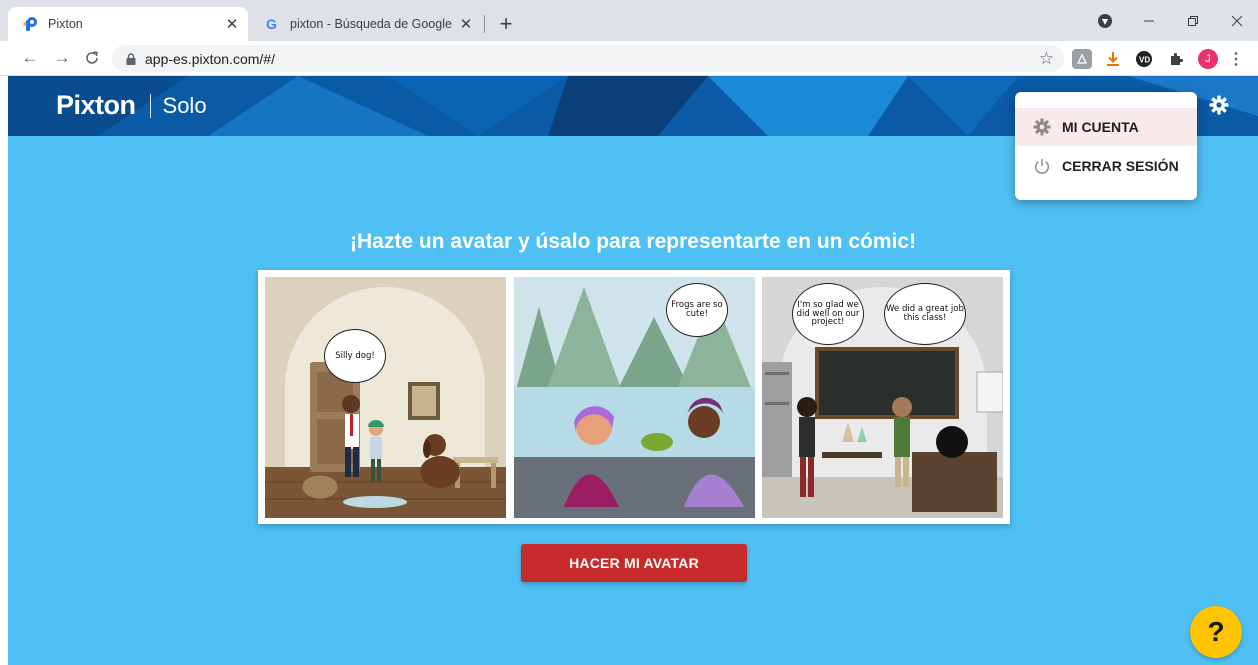 This screenshot has width=1258, height=665. What do you see at coordinates (697, 310) in the screenshot?
I see `speech-bubble: Frogs are so cute!` at bounding box center [697, 310].